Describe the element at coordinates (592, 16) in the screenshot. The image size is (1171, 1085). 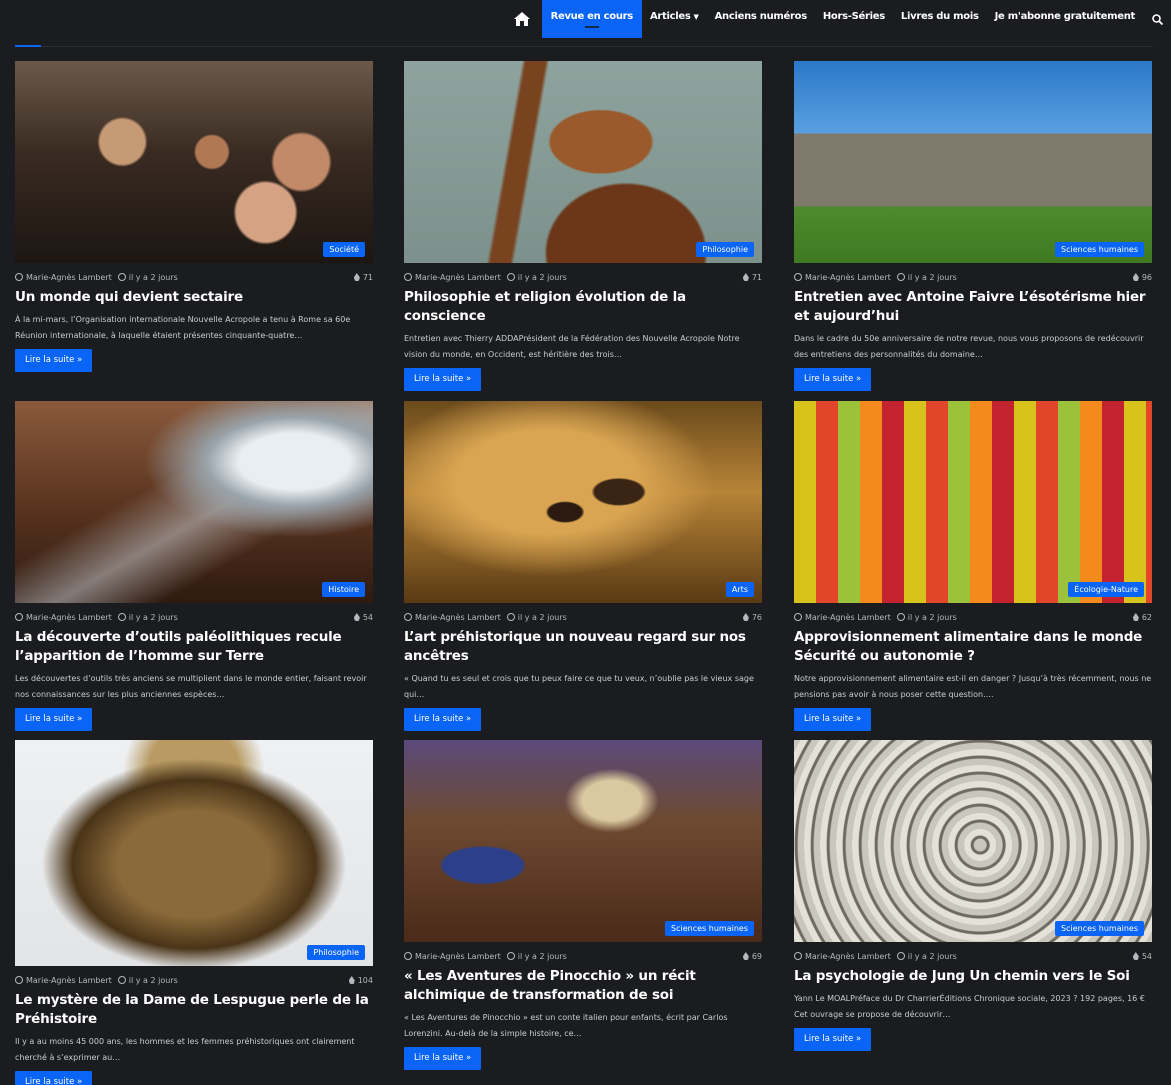
I see `nav-item-label: Revue en cours` at that location.